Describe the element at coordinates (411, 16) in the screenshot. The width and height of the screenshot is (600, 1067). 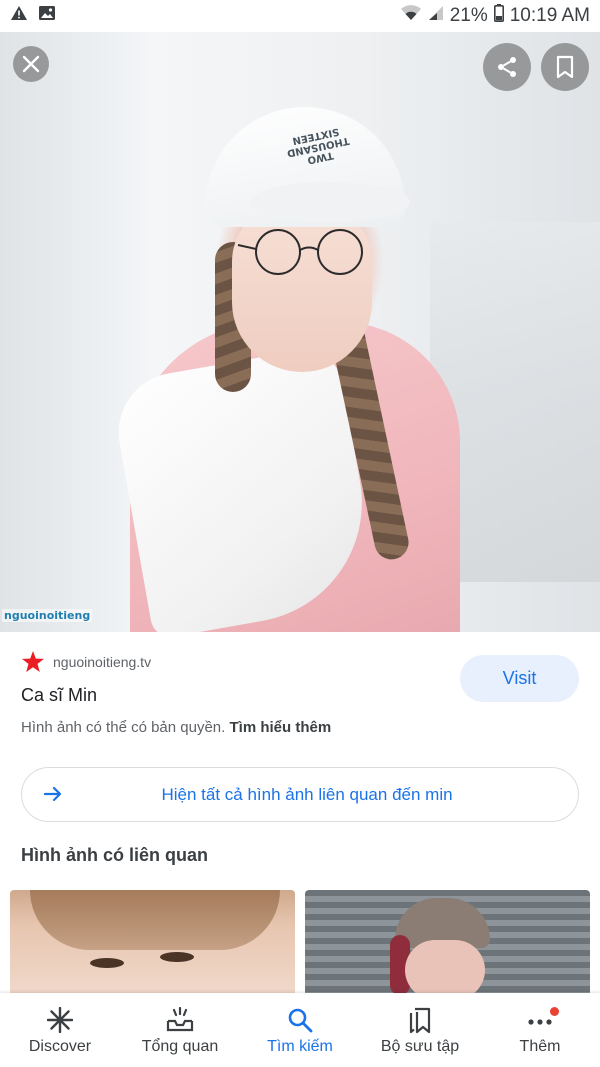
I see `wifi-icon` at that location.